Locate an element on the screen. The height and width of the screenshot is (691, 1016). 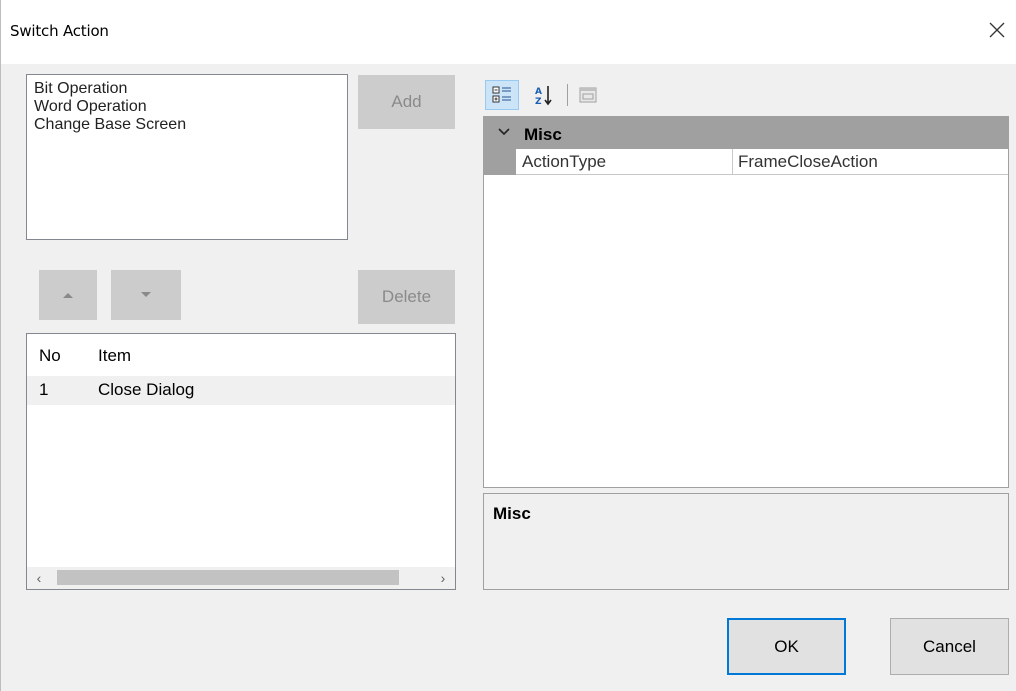
close-button is located at coordinates (996, 30).